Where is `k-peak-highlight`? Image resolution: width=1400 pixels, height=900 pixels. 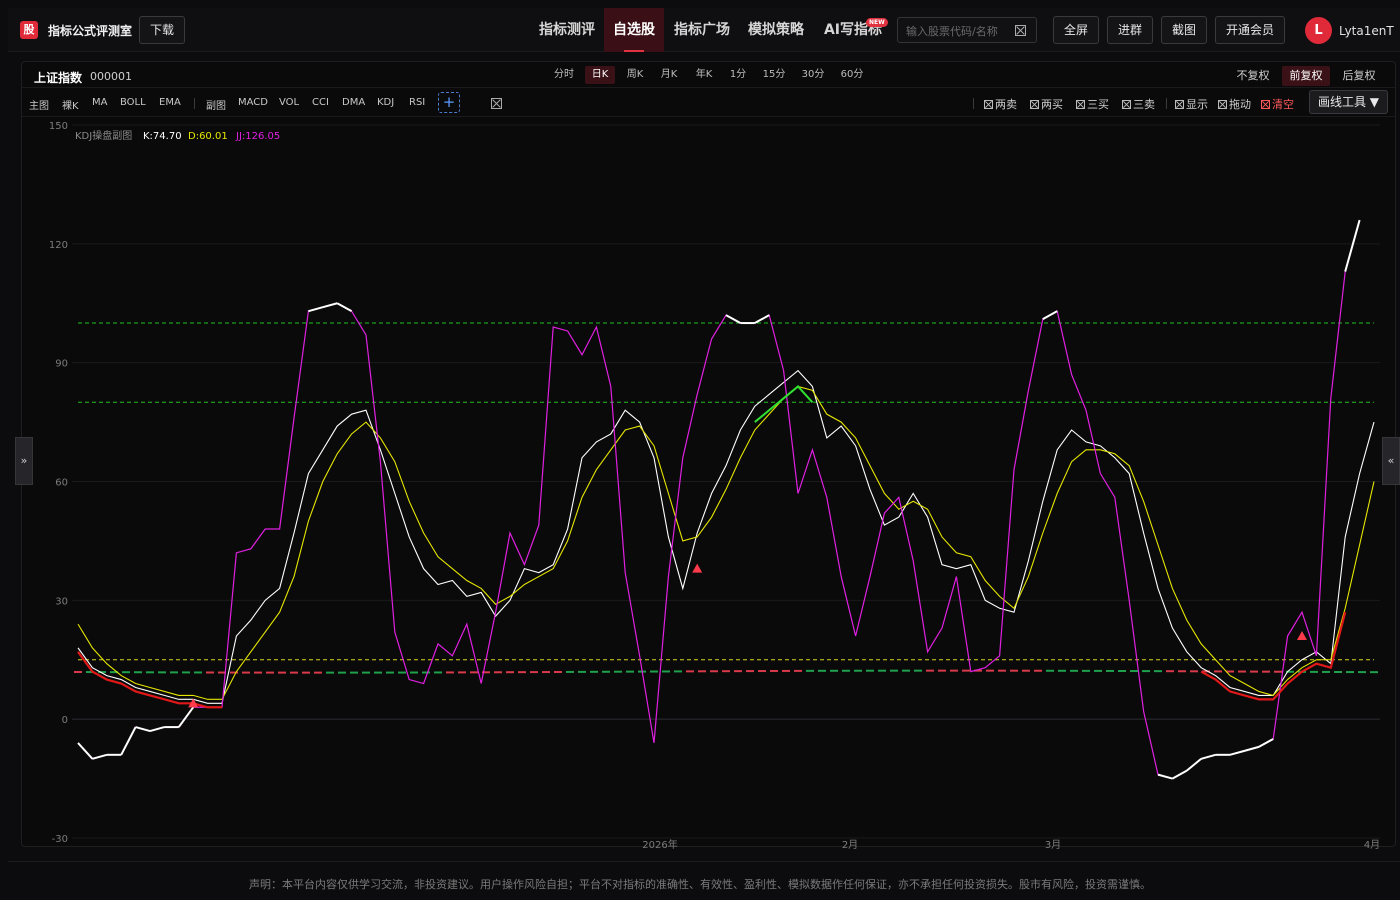
k-peak-highlight is located at coordinates (784, 404).